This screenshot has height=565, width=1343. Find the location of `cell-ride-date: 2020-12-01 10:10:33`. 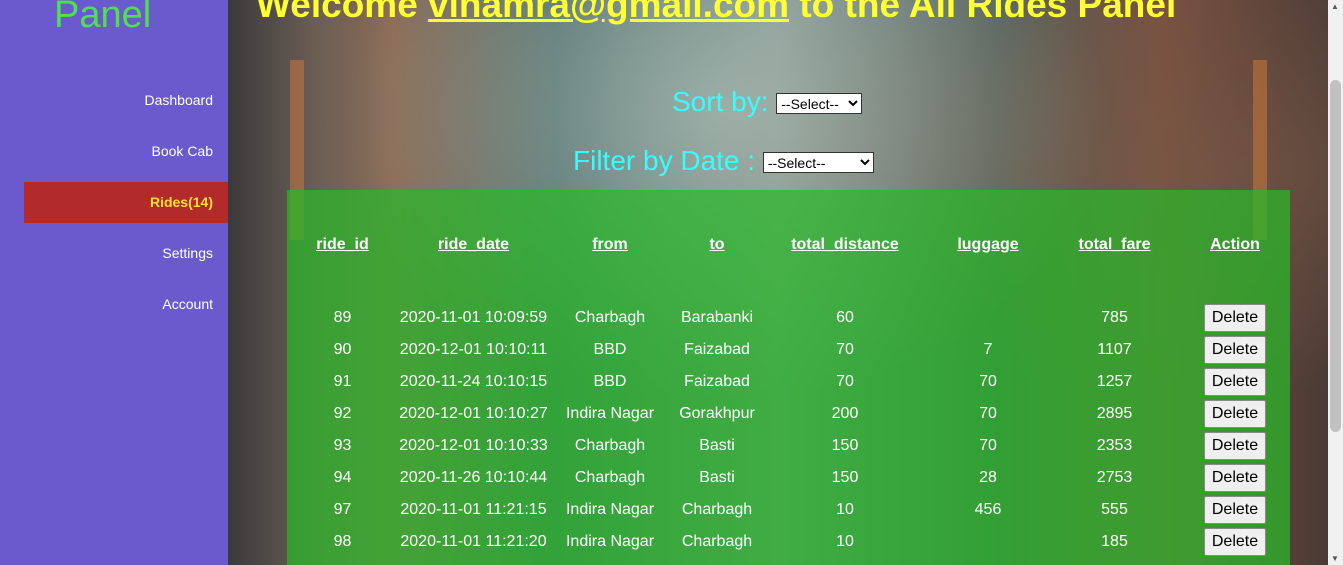

cell-ride-date: 2020-12-01 10:10:33 is located at coordinates (473, 445).